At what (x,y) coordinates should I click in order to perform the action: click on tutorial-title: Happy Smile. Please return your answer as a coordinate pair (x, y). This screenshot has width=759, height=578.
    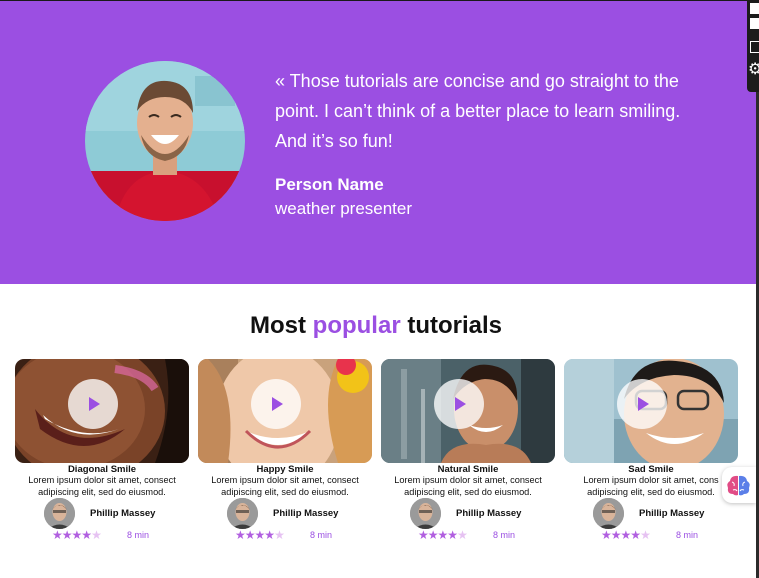
    Looking at the image, I should click on (285, 469).